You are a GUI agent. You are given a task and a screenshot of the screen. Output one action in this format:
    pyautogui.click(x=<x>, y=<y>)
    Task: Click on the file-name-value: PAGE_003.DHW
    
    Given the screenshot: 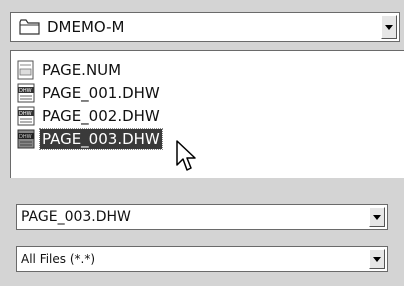 What is the action you would take?
    pyautogui.click(x=76, y=217)
    